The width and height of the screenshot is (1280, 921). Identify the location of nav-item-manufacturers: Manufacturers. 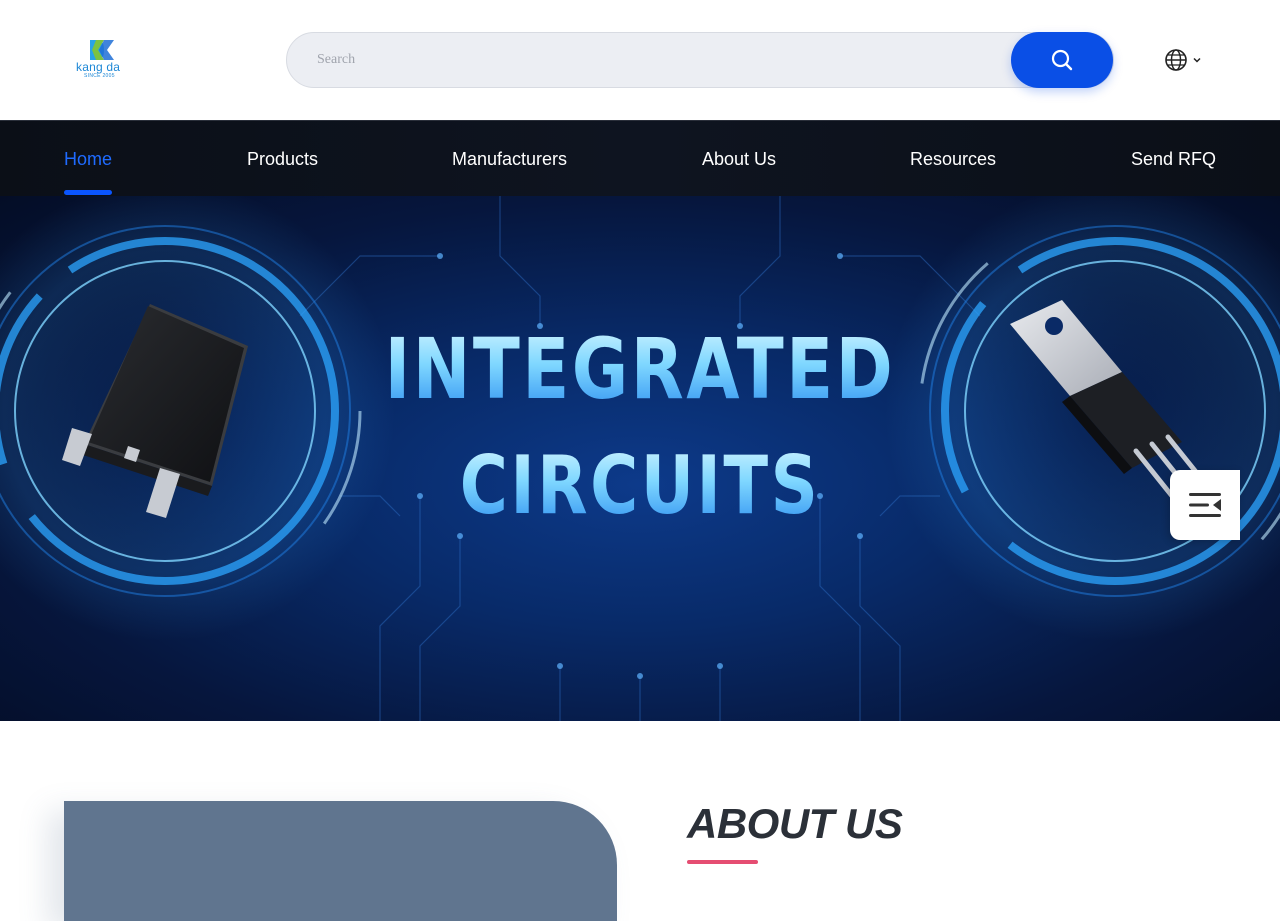
(509, 159).